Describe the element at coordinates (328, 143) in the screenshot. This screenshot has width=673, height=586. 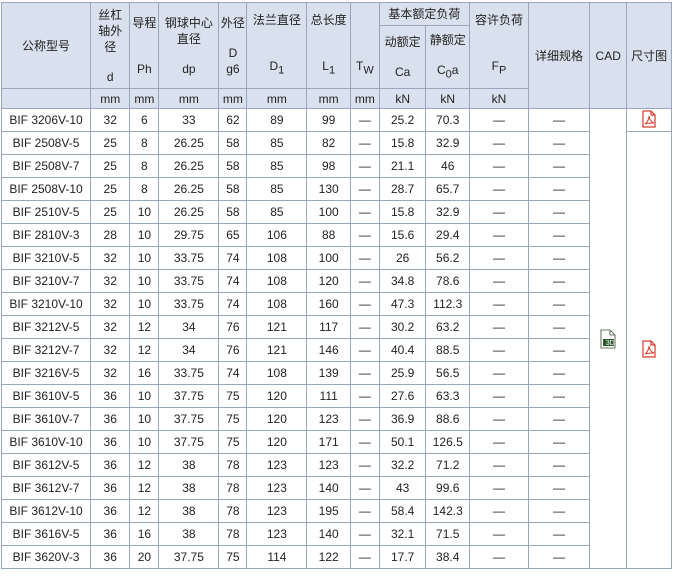
I see `value-cell: 82` at that location.